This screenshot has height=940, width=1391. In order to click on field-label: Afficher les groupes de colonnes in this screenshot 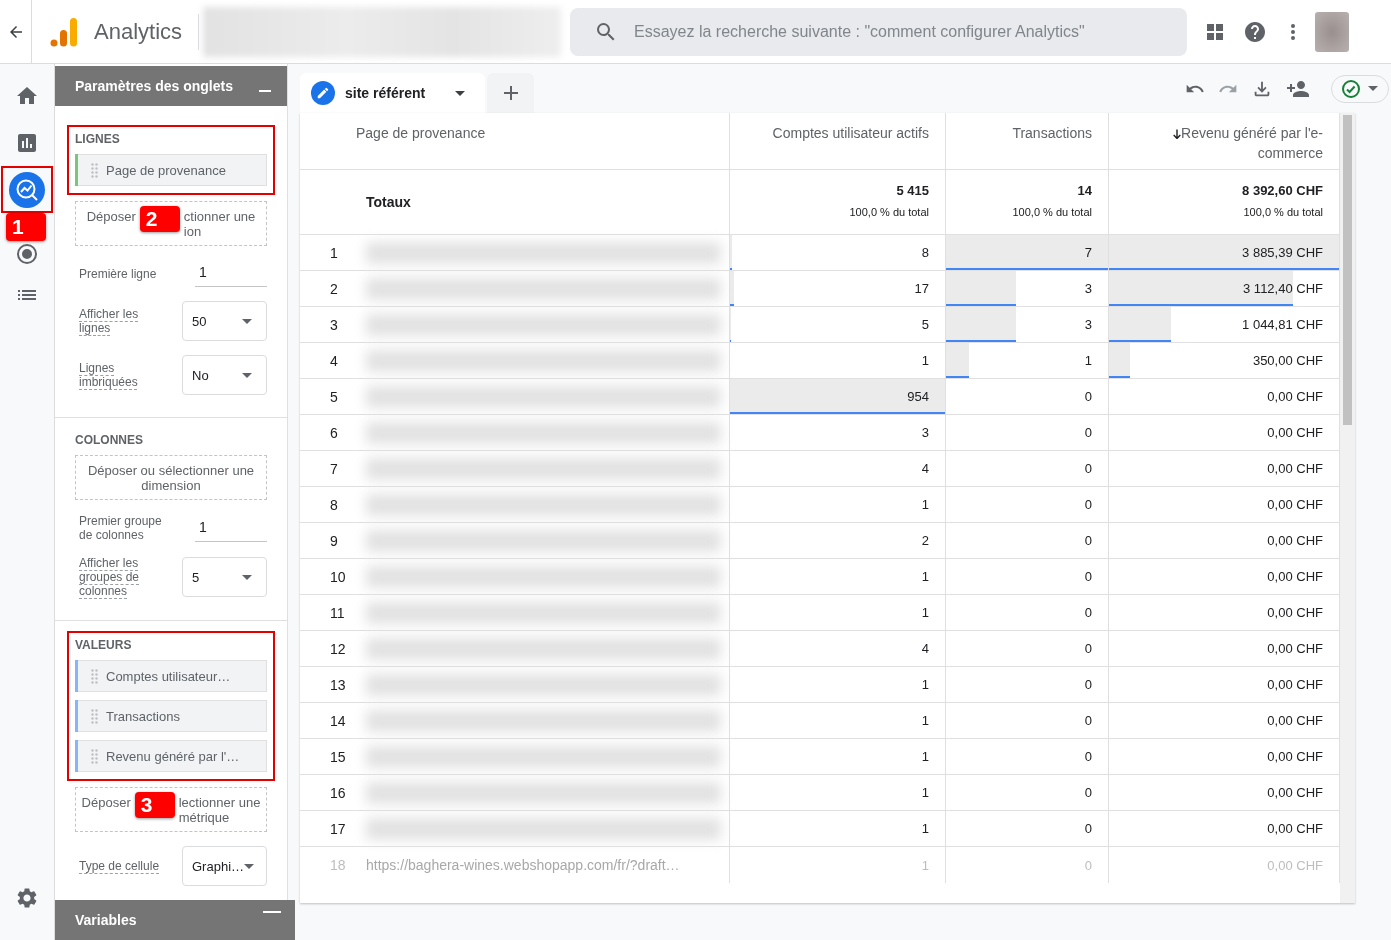, I will do `click(110, 577)`.